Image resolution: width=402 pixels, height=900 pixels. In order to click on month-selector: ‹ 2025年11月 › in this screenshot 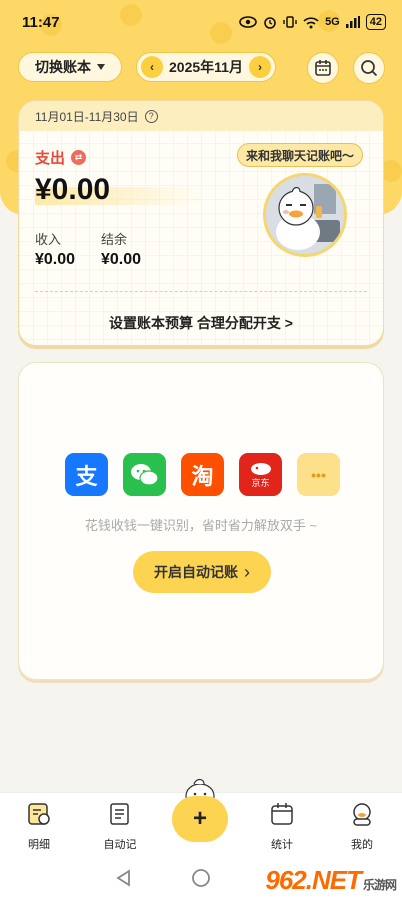, I will do `click(206, 67)`.